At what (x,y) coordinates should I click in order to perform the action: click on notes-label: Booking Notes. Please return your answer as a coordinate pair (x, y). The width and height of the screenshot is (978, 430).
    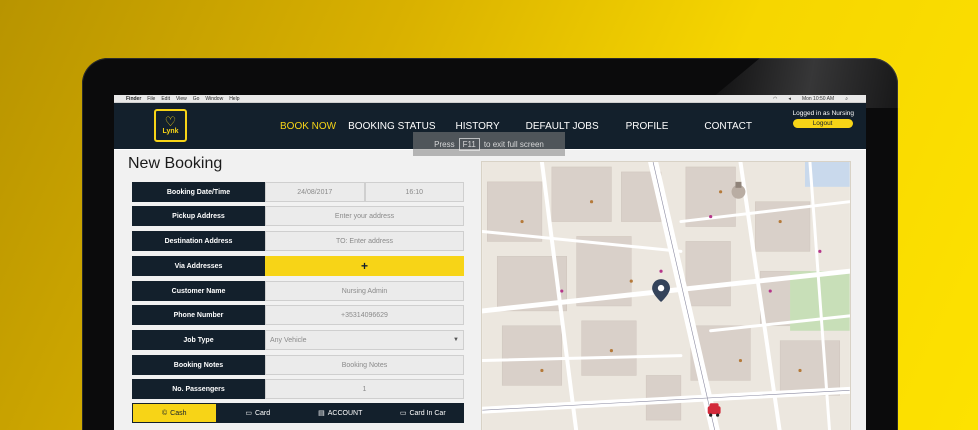
    Looking at the image, I should click on (198, 365).